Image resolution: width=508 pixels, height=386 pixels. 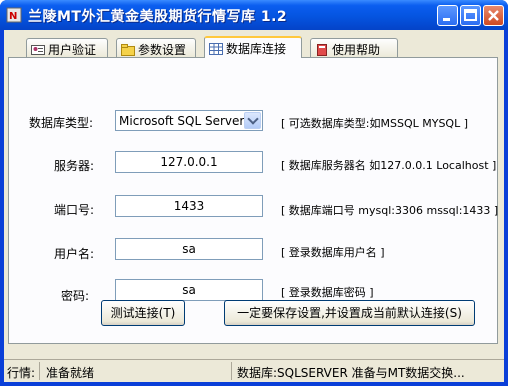 I want to click on title-bar: N 兰陵MT外汇黄金美股期货行情写库 1.2, so click(x=254, y=15).